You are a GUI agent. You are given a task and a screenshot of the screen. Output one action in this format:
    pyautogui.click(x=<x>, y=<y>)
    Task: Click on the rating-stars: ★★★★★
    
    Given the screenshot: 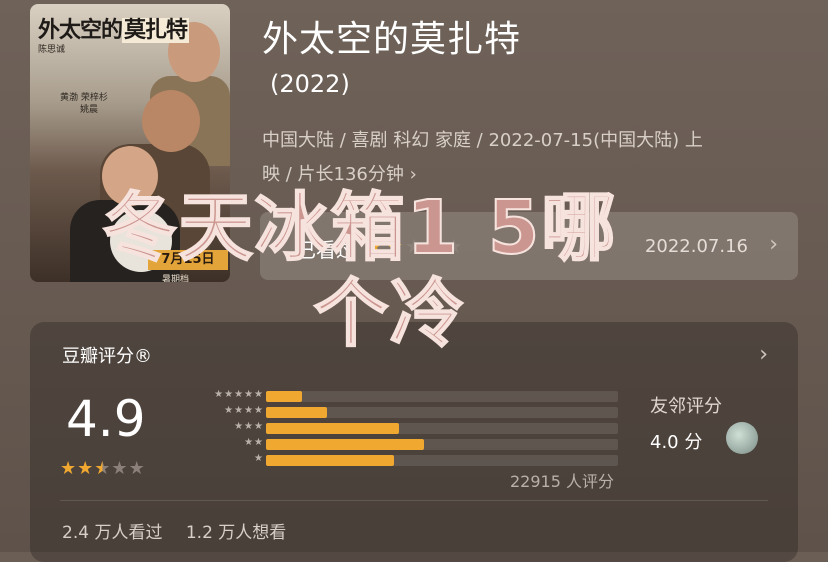 What is the action you would take?
    pyautogui.click(x=103, y=468)
    